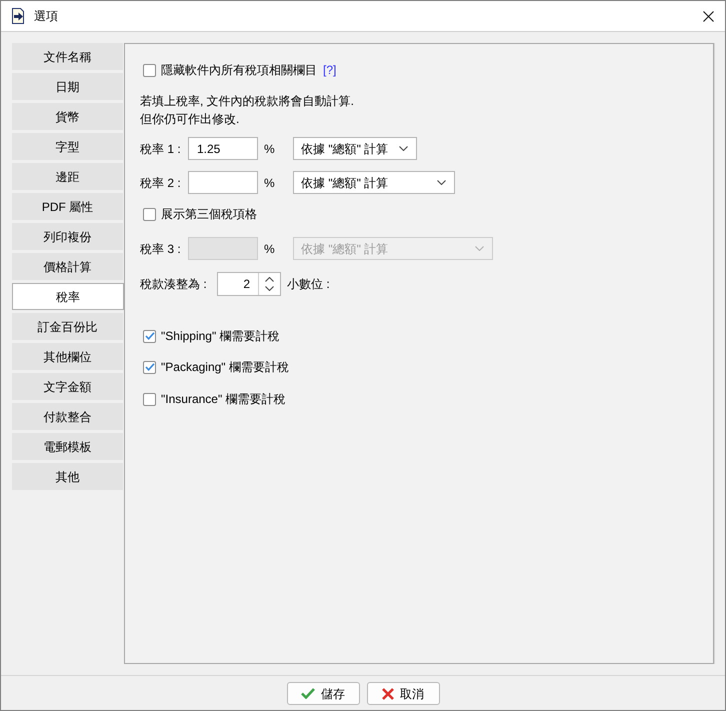 The image size is (726, 711). What do you see at coordinates (161, 183) in the screenshot?
I see `rate-label: 稅率 2 :` at bounding box center [161, 183].